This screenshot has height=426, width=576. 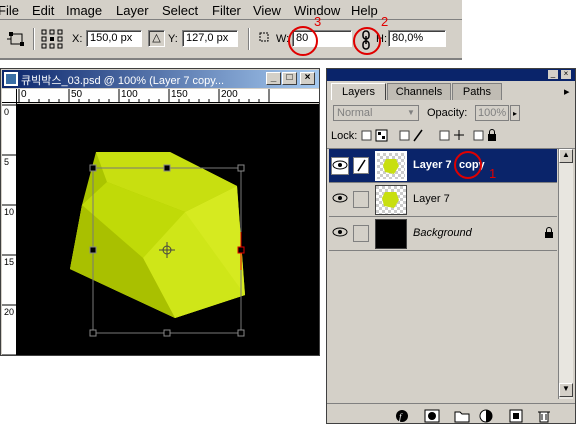 What do you see at coordinates (432, 416) in the screenshot?
I see `add-mask-icon` at bounding box center [432, 416].